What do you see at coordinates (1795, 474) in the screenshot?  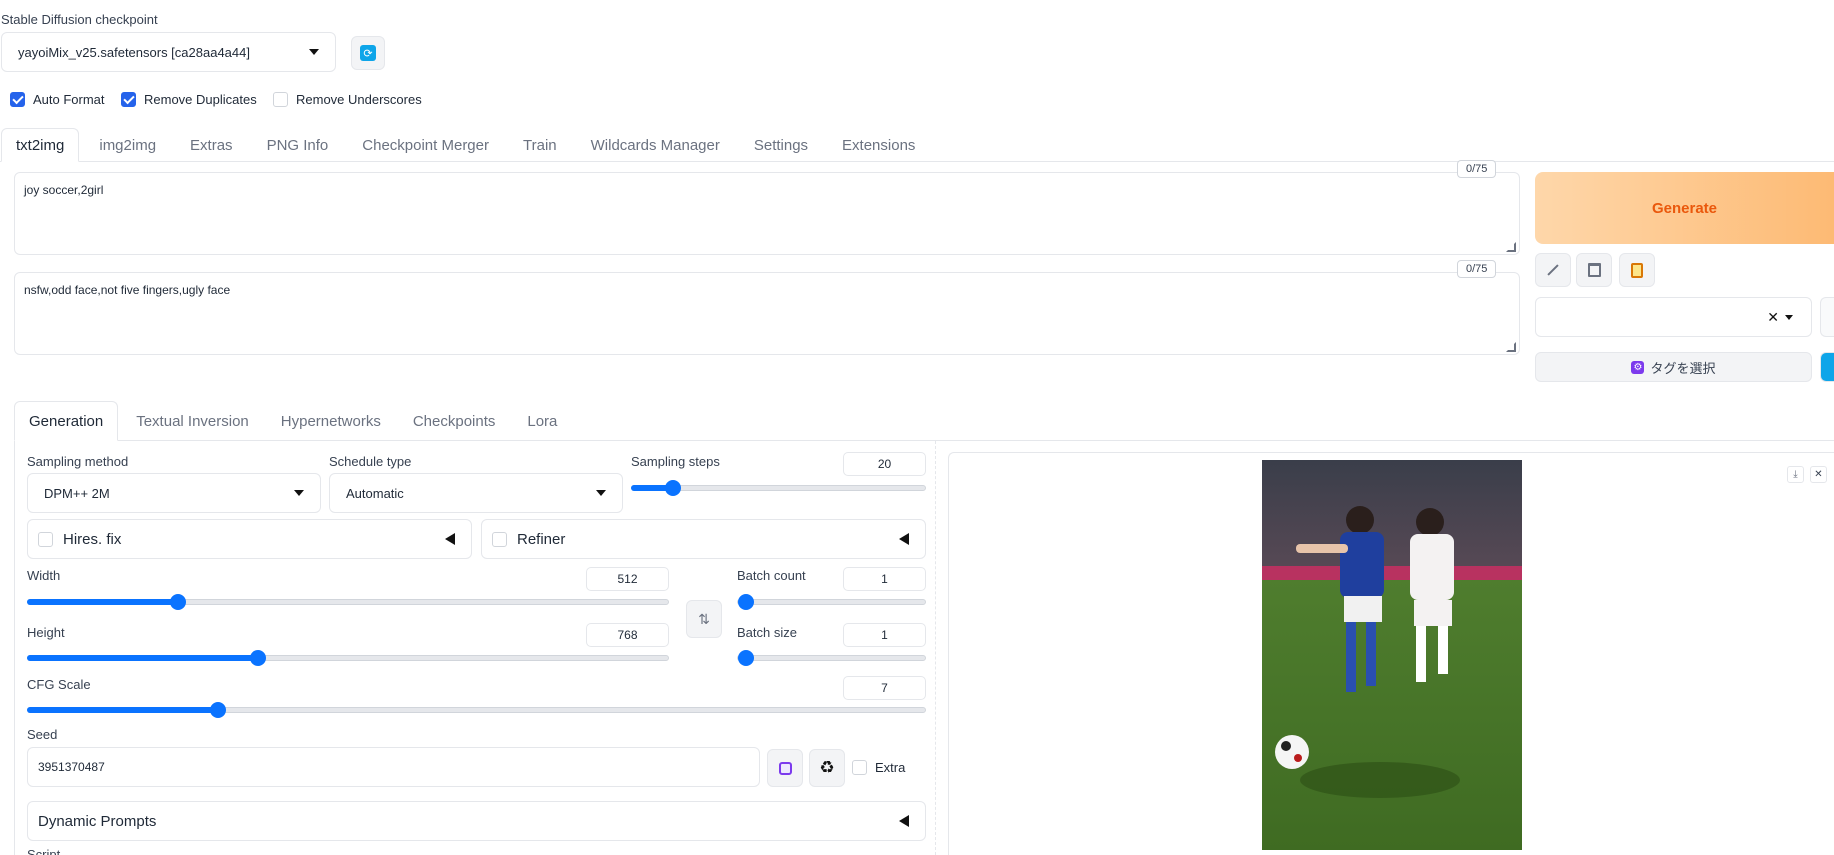 I see `download-icon: ⤓` at bounding box center [1795, 474].